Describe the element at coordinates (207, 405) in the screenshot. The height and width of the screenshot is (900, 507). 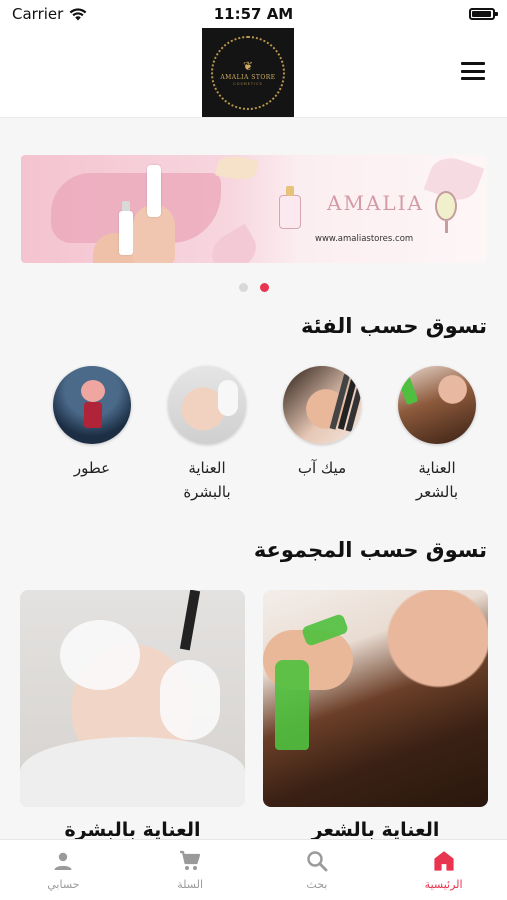
I see `skin-care-image` at that location.